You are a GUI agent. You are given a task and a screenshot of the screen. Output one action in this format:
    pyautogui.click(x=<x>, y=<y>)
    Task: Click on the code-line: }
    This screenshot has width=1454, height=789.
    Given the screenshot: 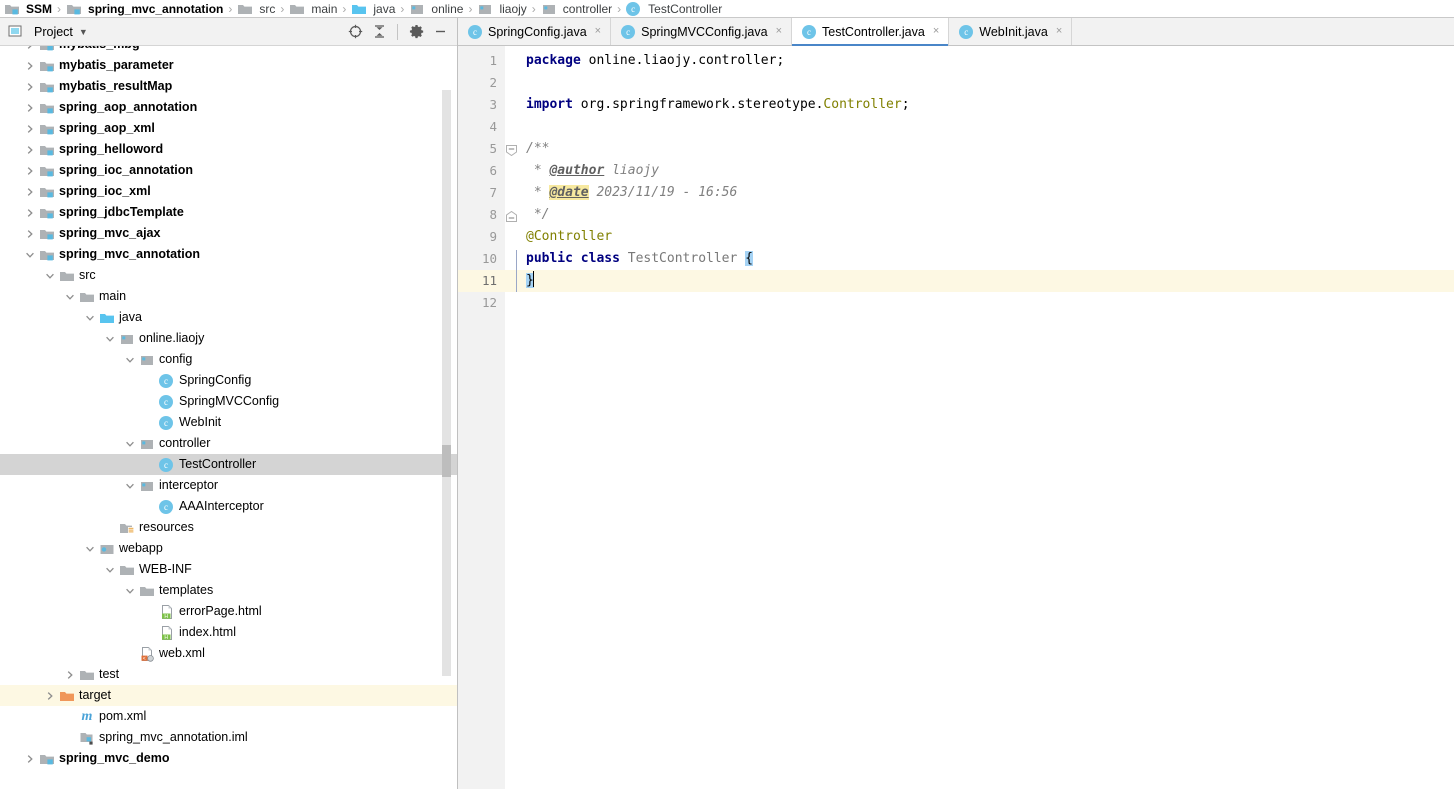 What is the action you would take?
    pyautogui.click(x=986, y=281)
    